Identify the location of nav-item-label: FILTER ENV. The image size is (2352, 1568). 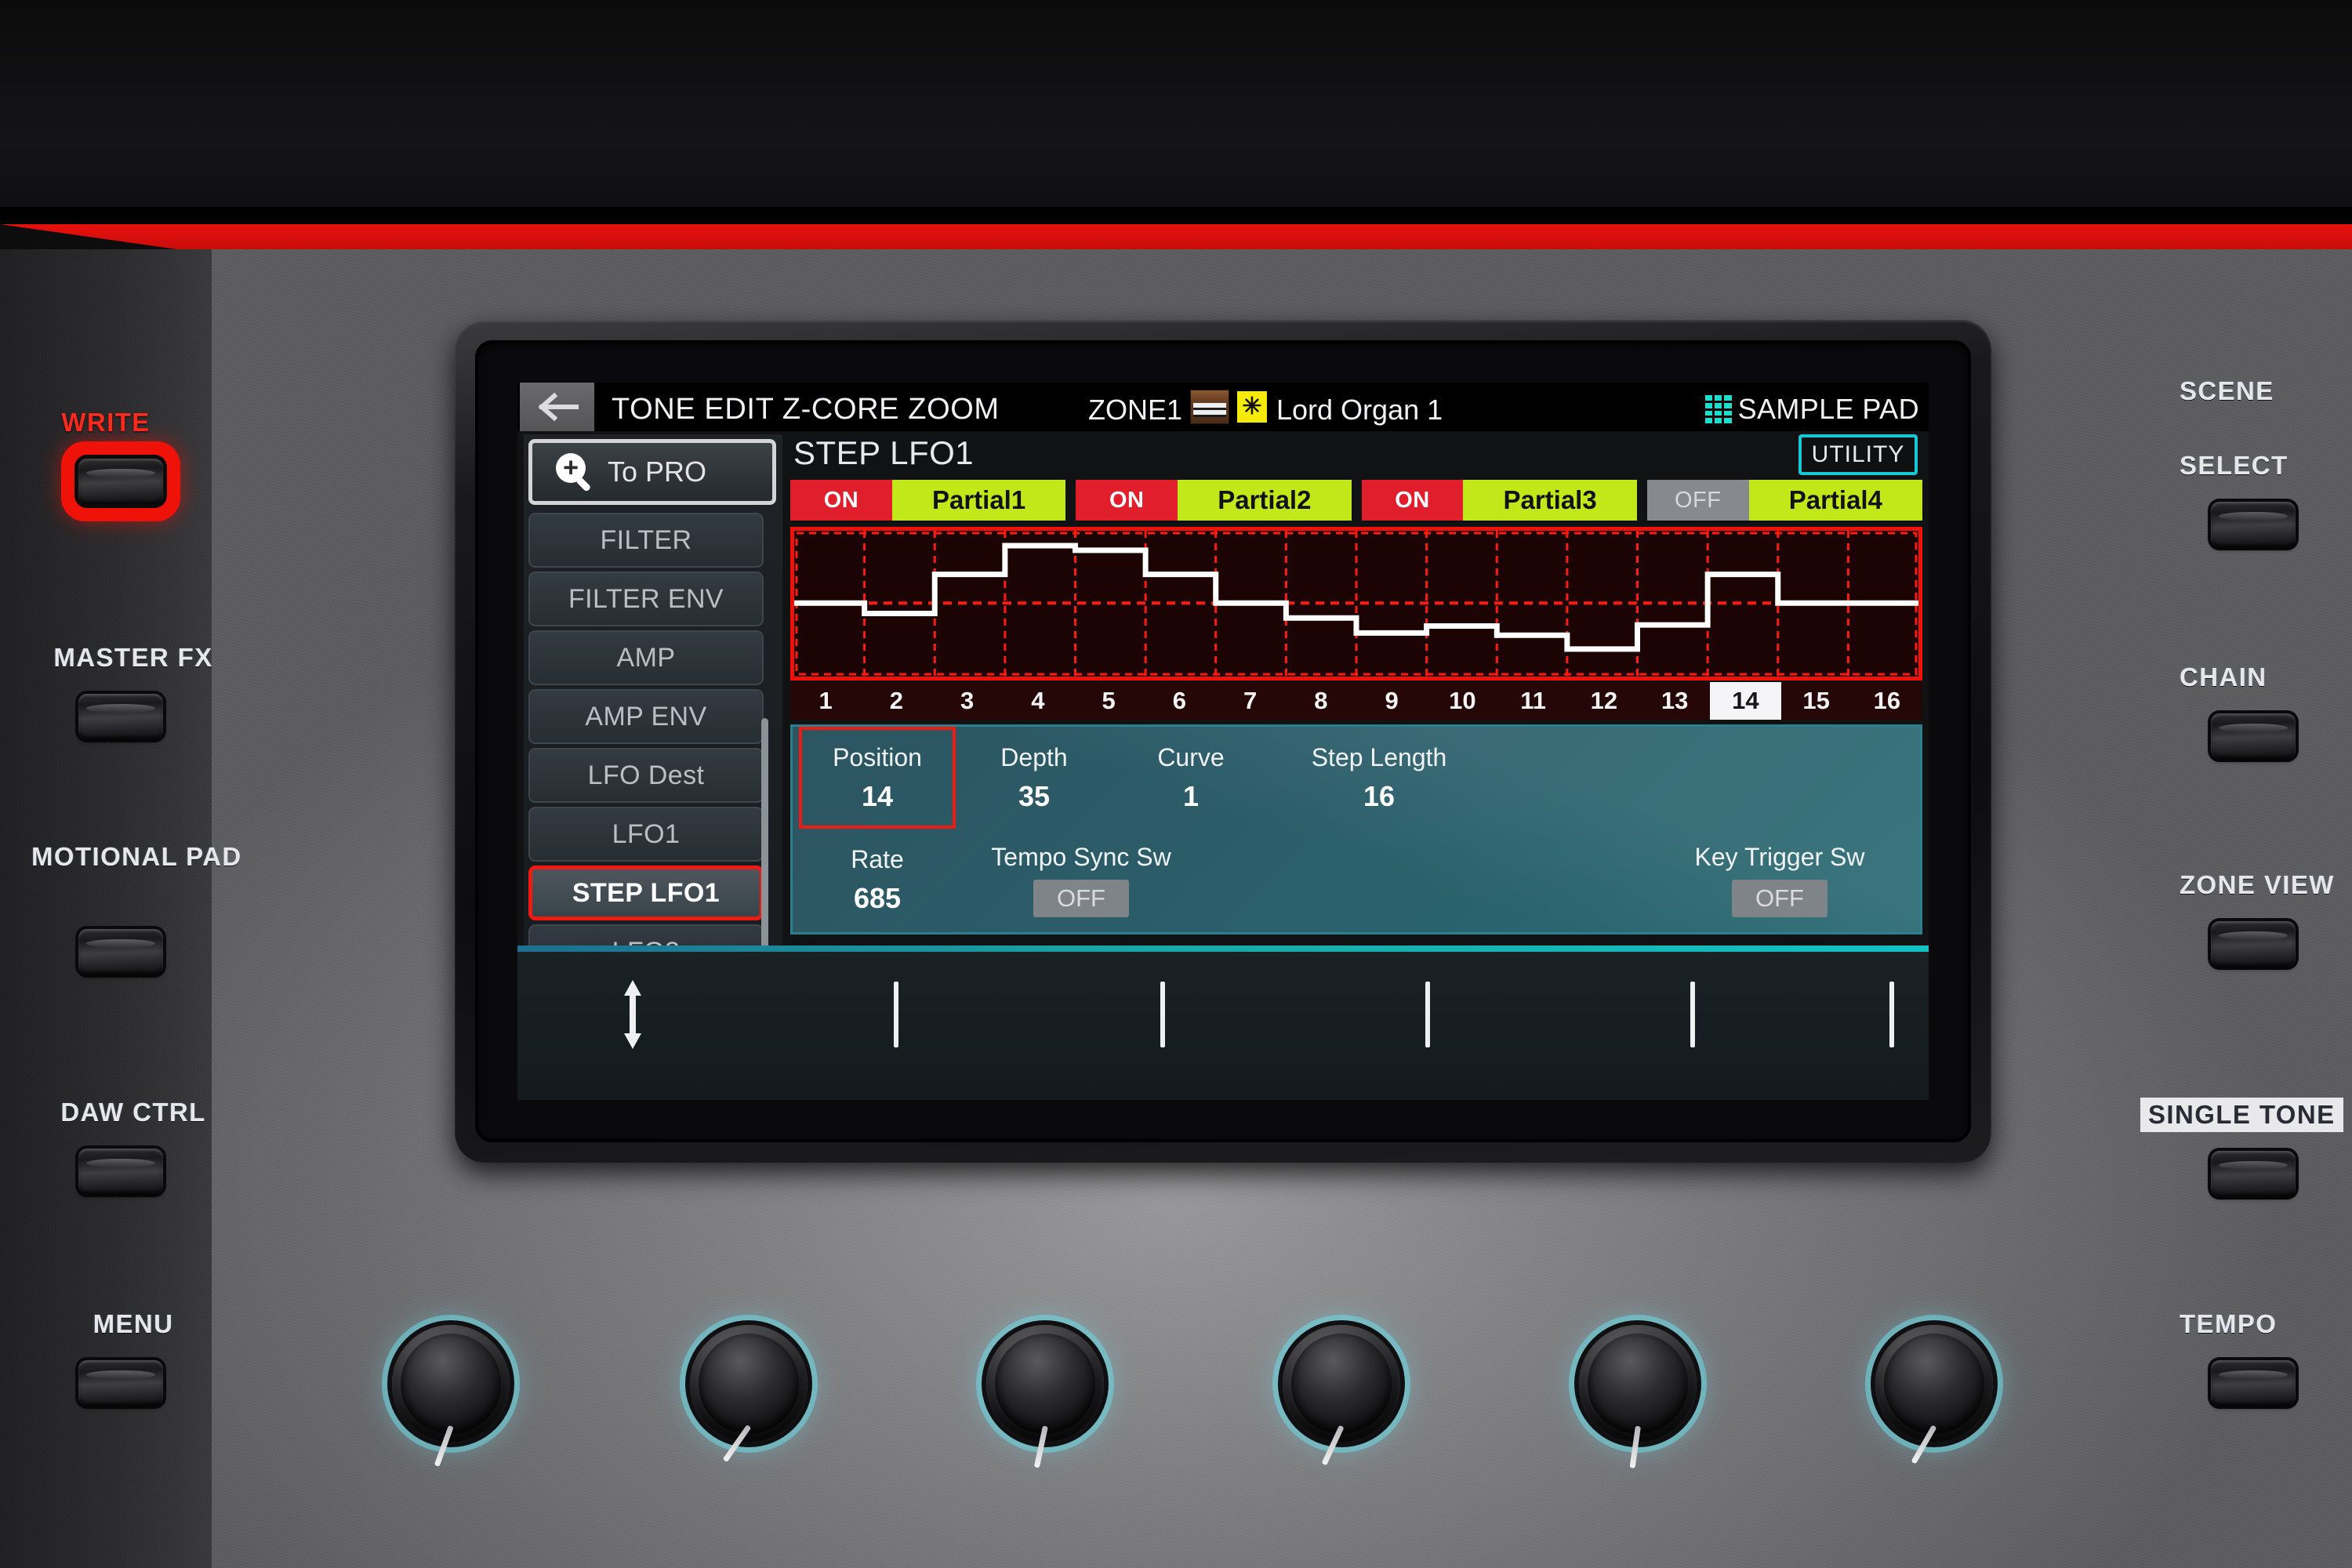
(646, 598).